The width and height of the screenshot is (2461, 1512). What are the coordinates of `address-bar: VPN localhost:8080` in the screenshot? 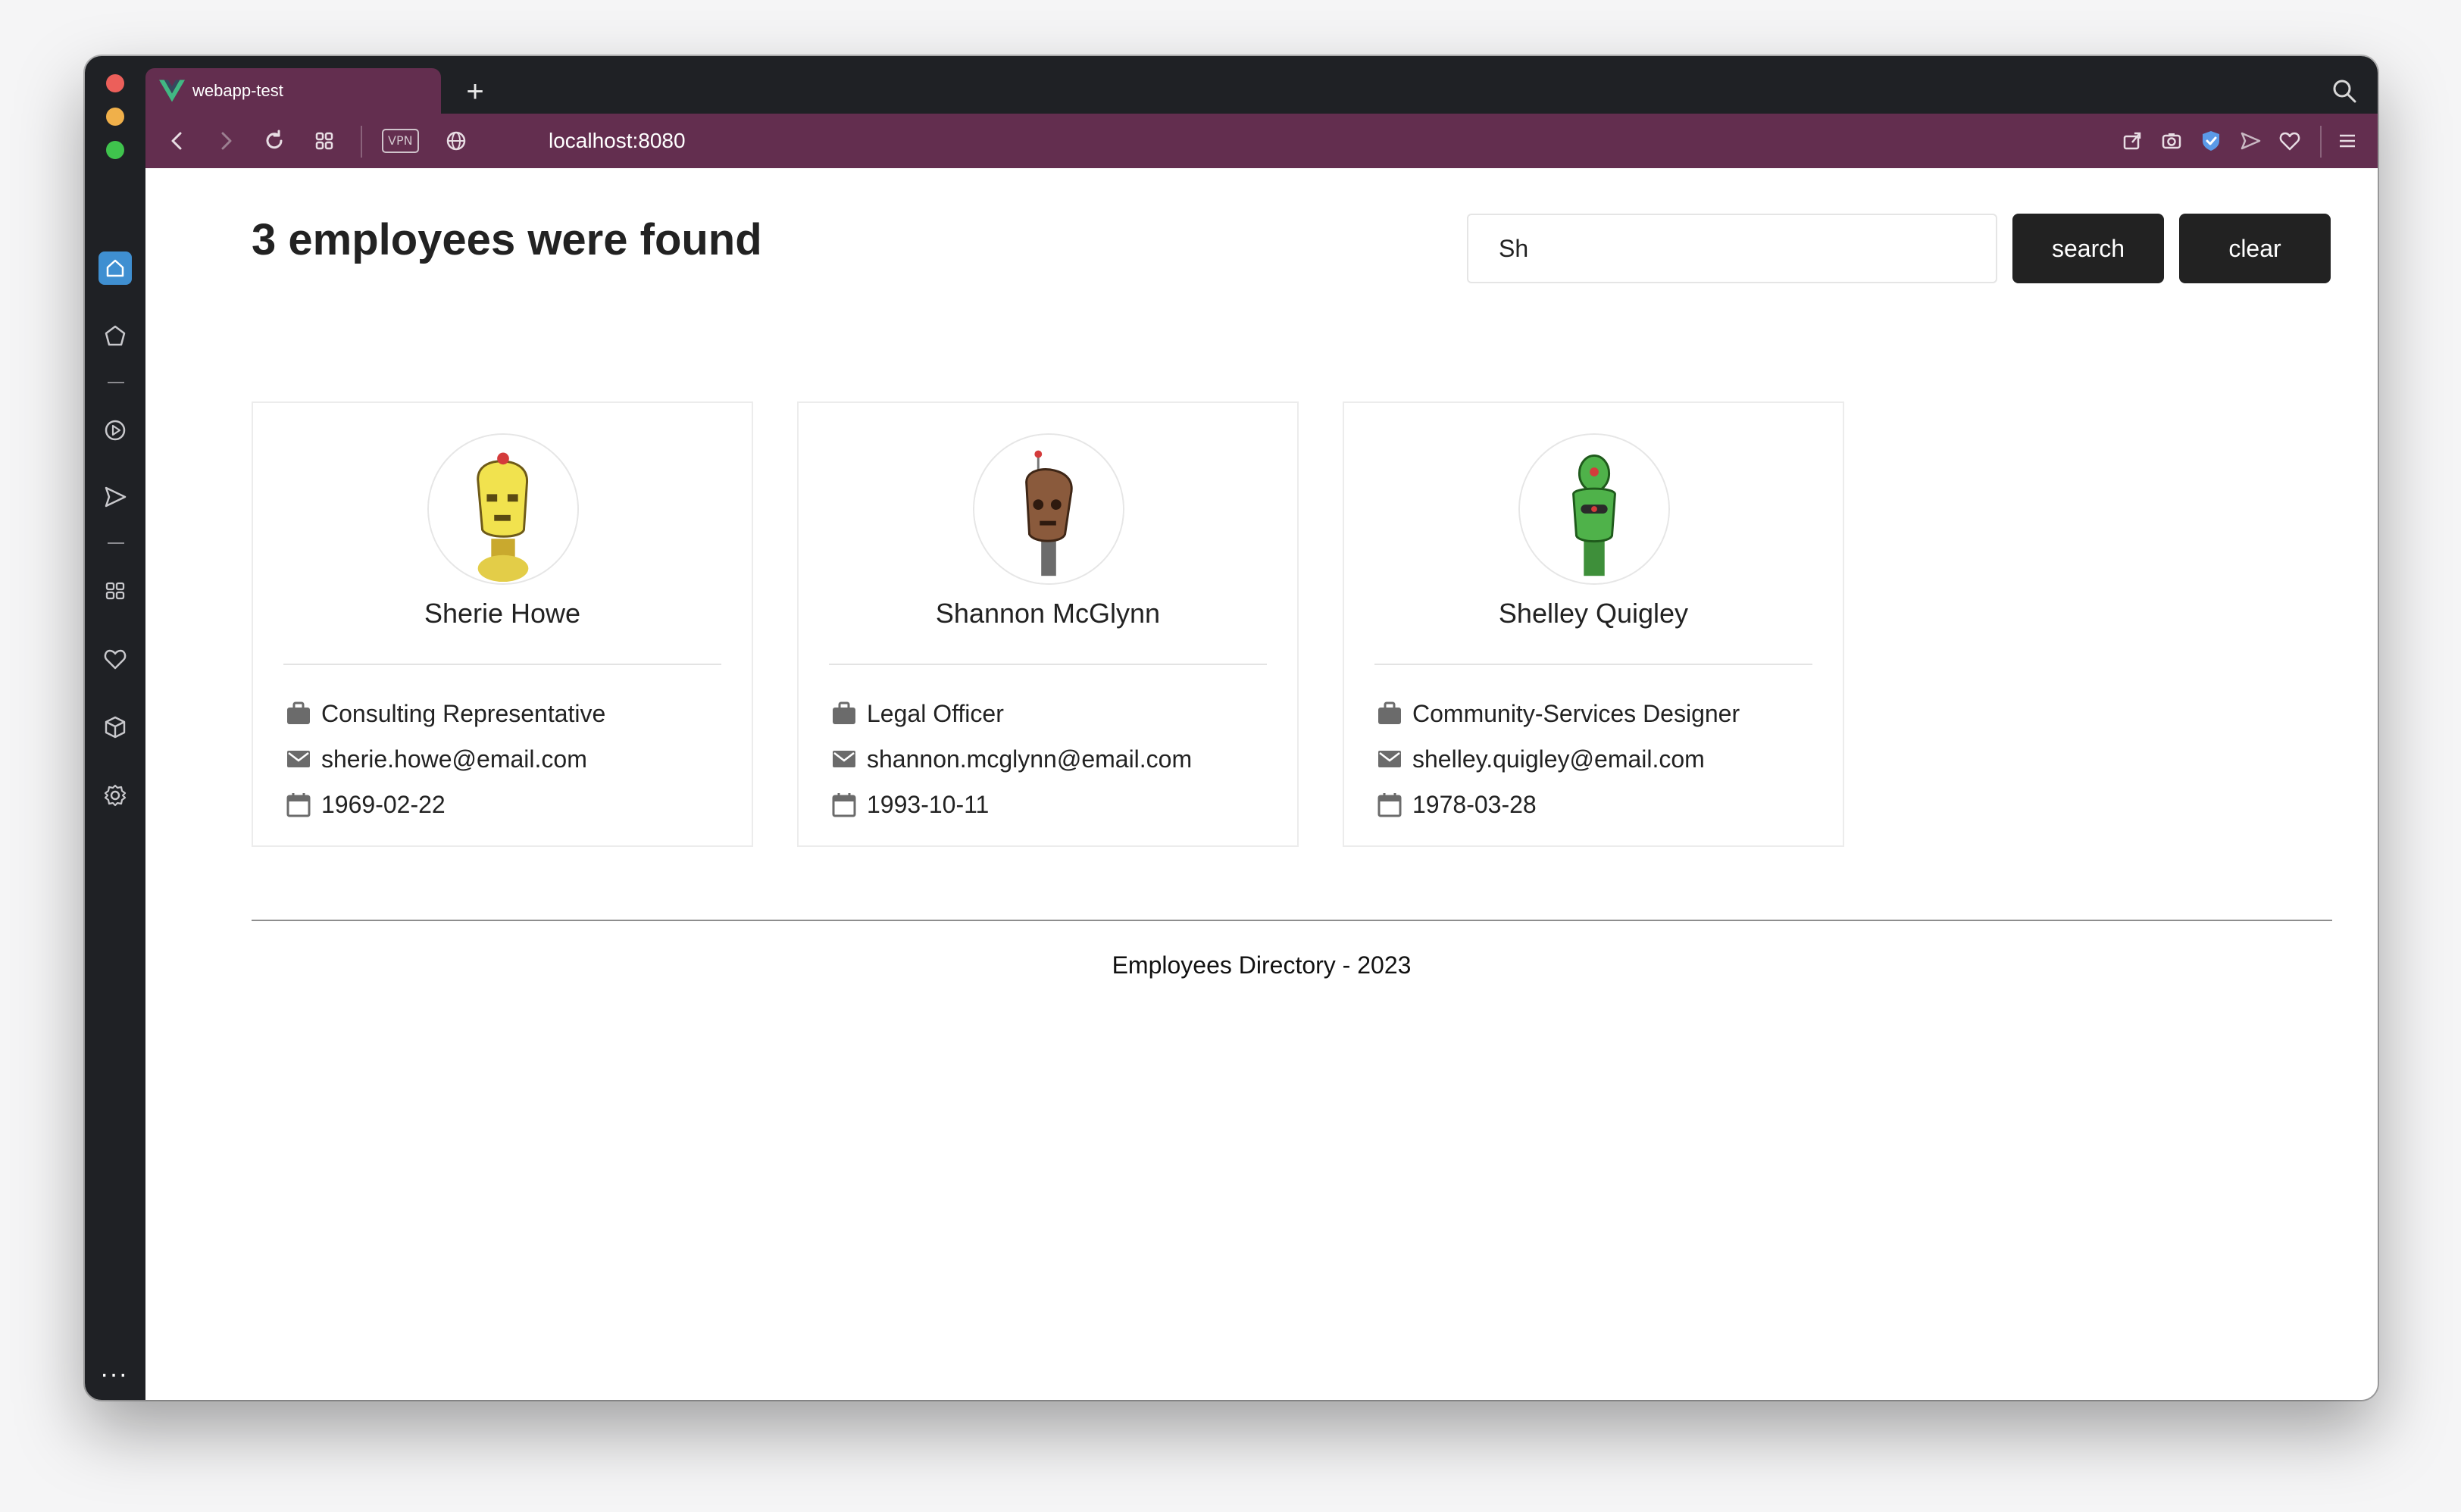 It's located at (1262, 141).